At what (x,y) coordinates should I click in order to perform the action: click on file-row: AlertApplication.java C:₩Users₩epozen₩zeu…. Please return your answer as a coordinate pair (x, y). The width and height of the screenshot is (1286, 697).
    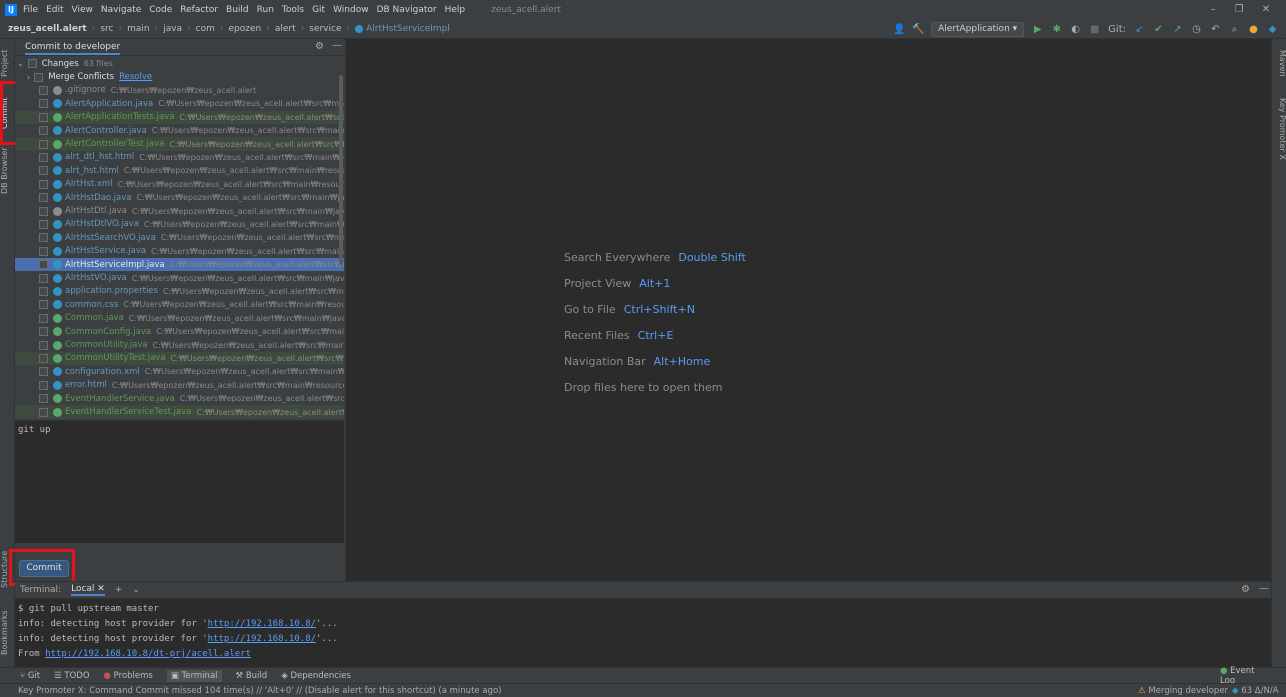
    Looking at the image, I should click on (179, 103).